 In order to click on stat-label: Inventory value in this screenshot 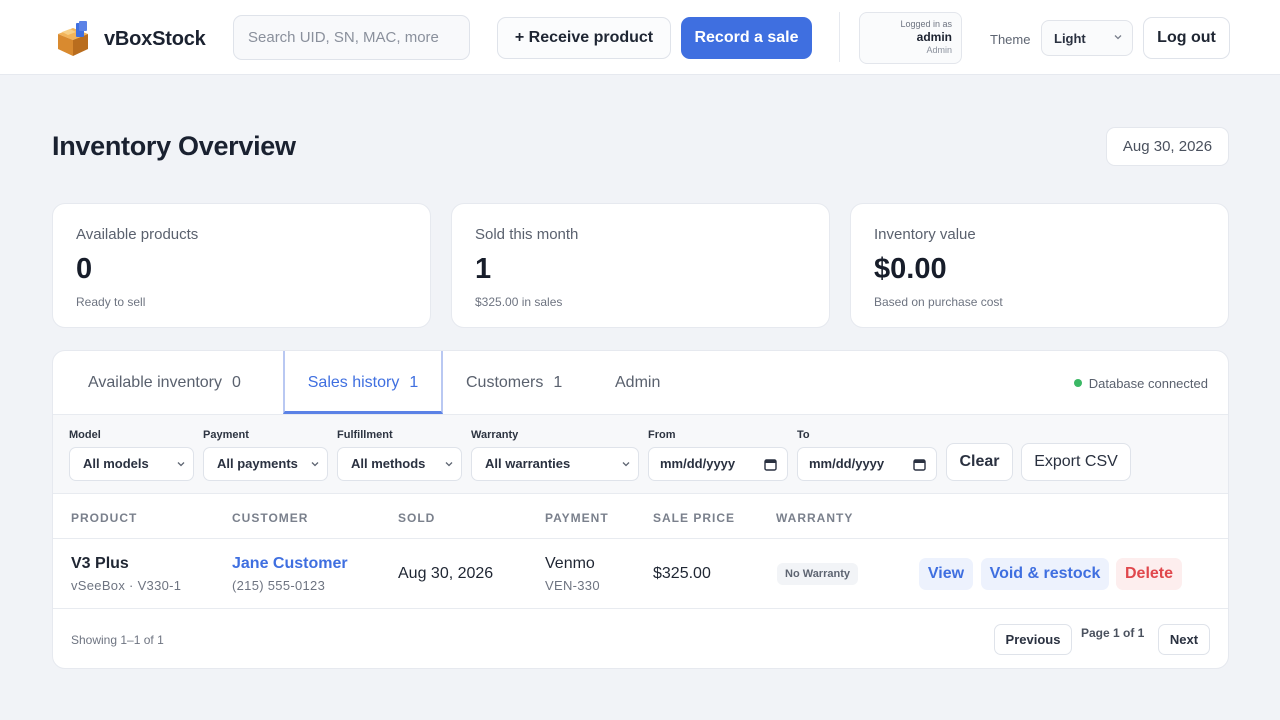, I will do `click(925, 234)`.